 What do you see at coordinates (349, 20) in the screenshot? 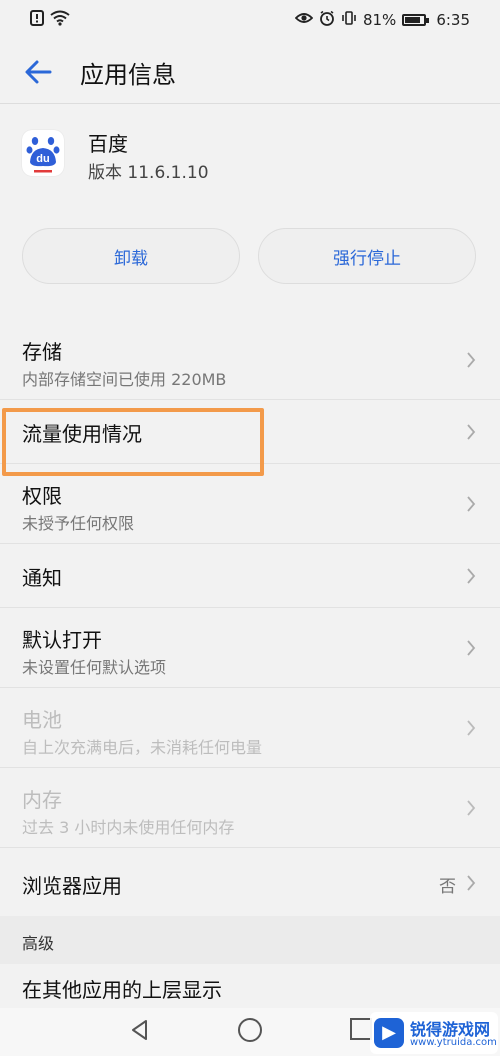
I see `vibrate-icon` at bounding box center [349, 20].